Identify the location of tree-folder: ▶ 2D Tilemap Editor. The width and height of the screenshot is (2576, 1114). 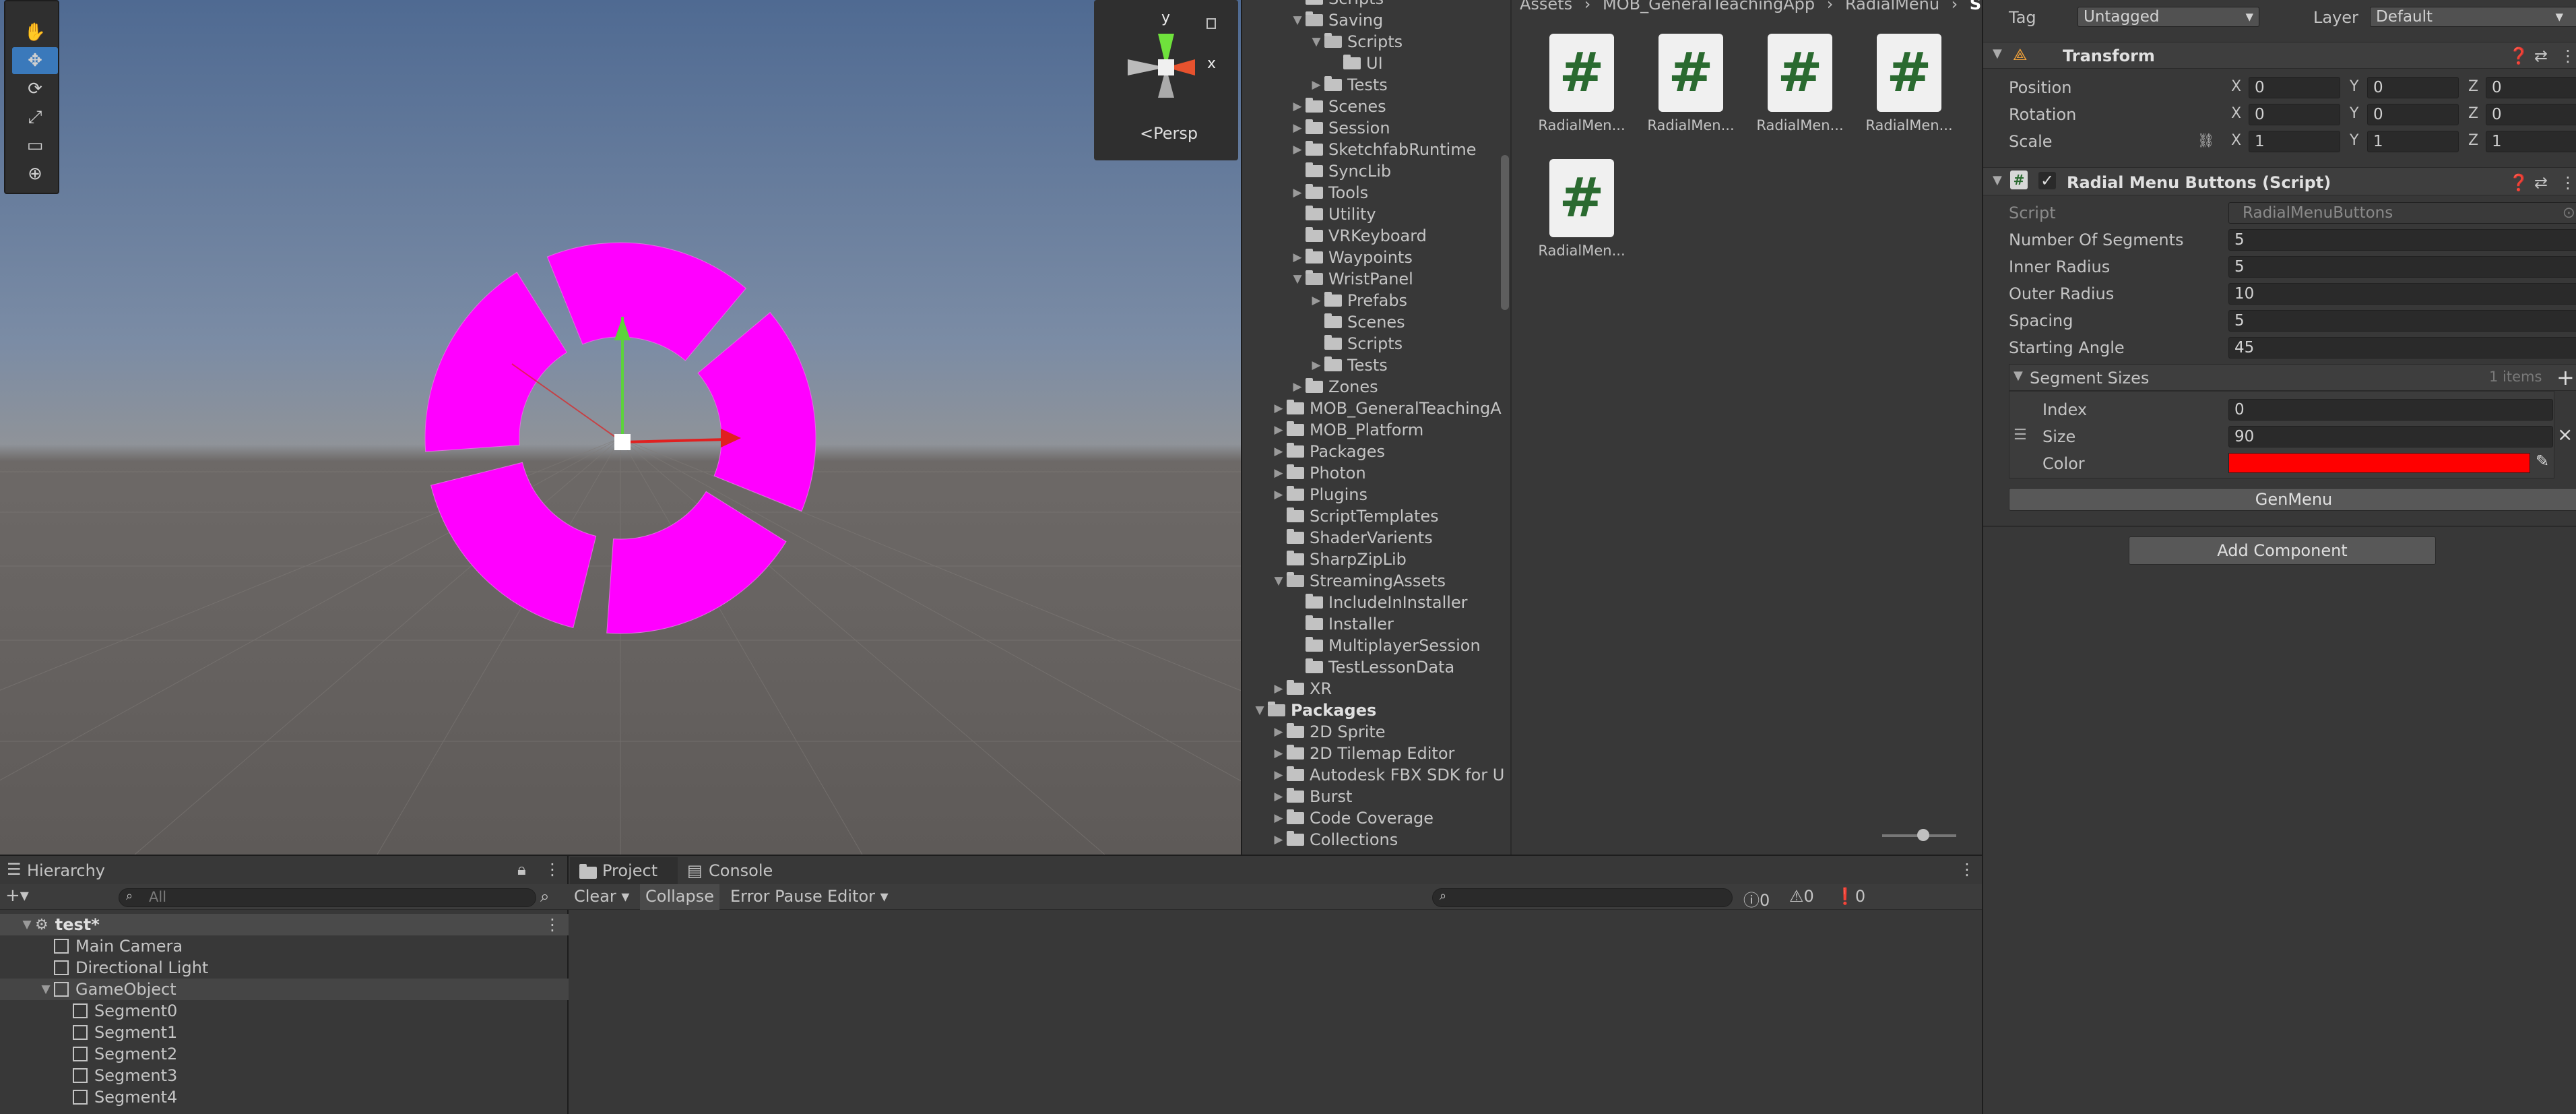
(1362, 753).